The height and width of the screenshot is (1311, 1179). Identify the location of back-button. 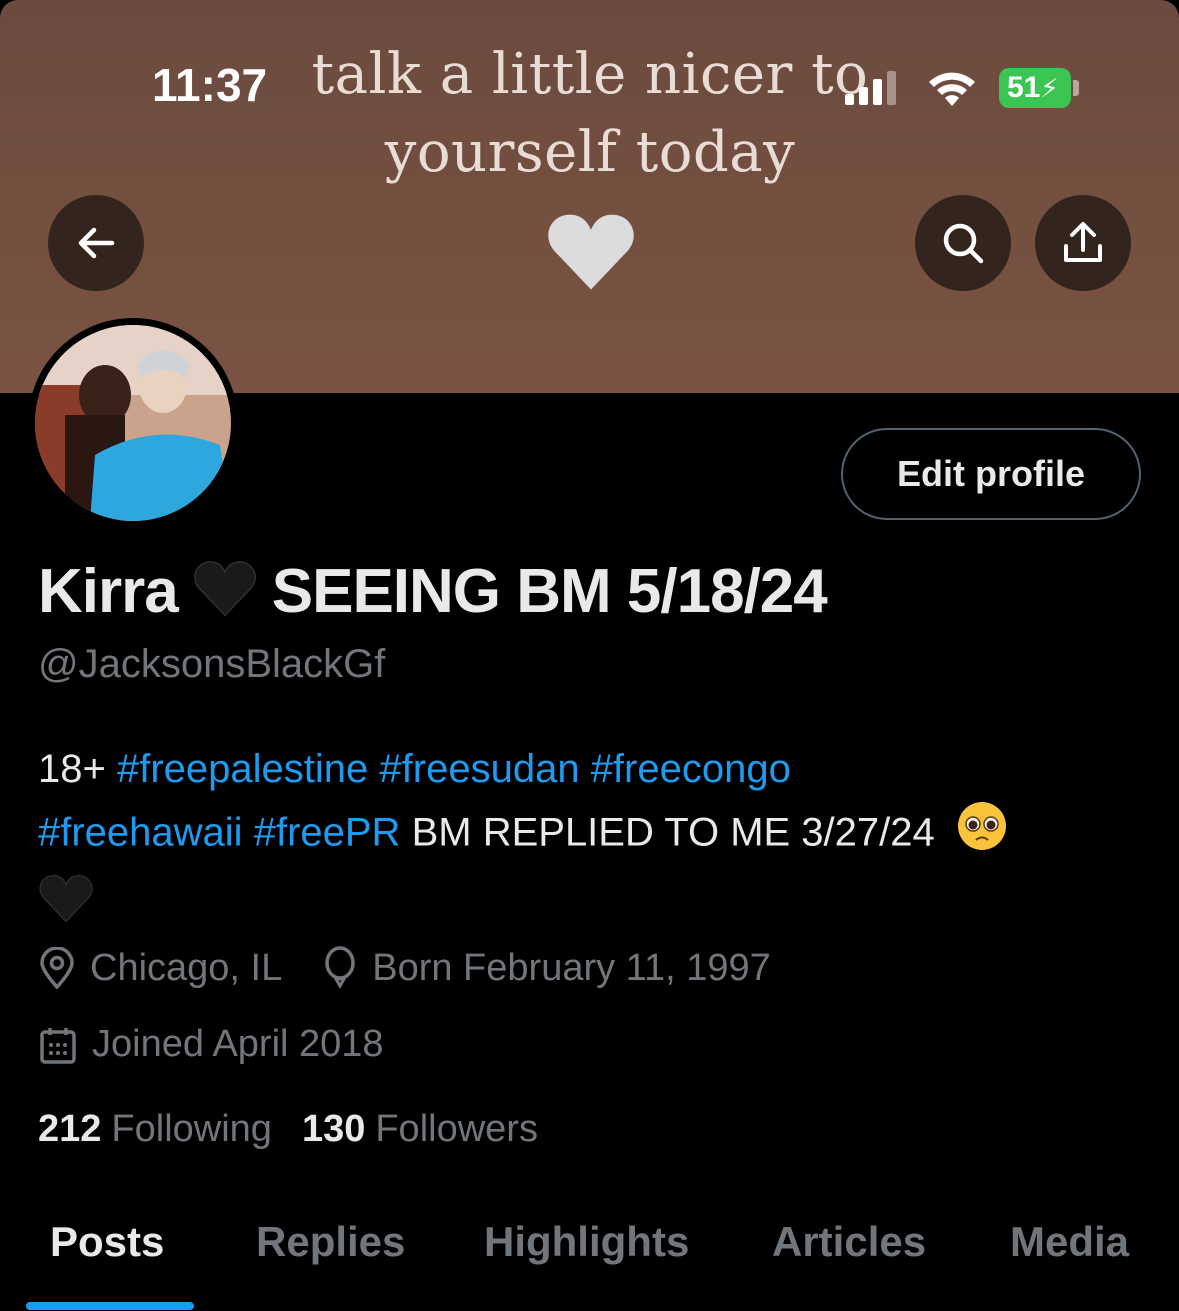
(96, 243).